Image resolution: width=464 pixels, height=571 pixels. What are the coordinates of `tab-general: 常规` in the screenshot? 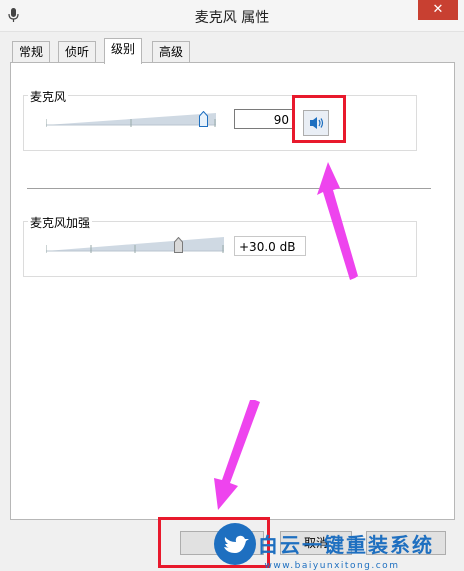 It's located at (31, 51).